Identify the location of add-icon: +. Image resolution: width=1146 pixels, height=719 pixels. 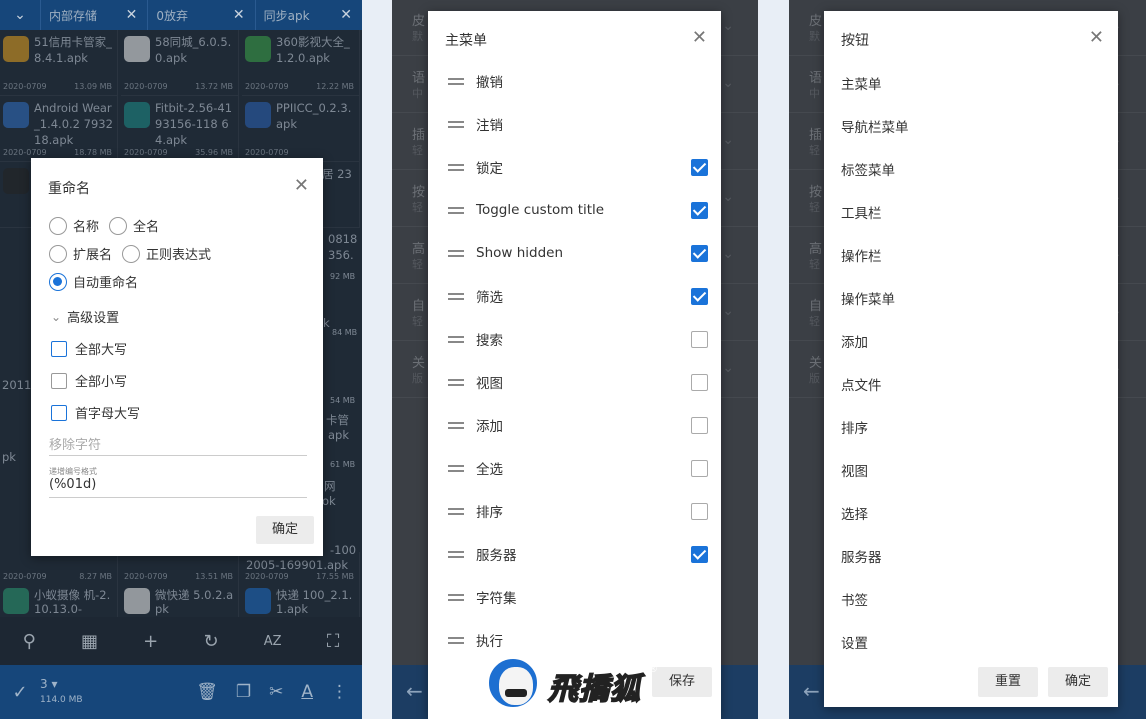
(150, 641).